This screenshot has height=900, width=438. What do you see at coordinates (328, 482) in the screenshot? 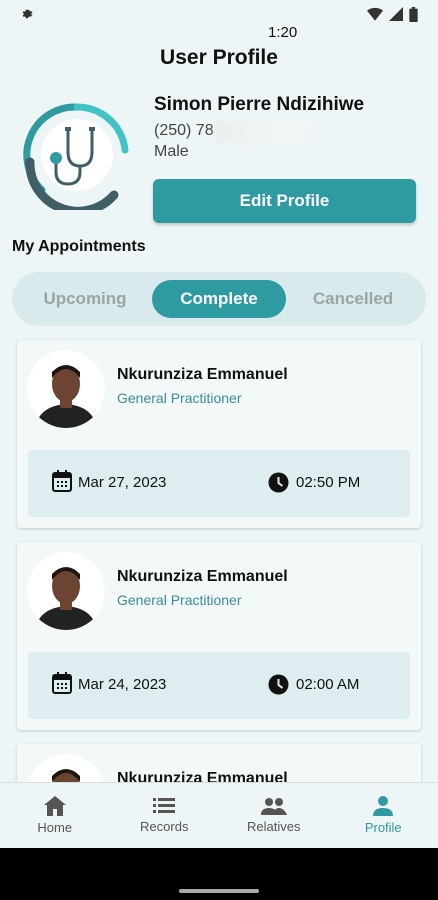
I see `appointment-time: 02:50 PM` at bounding box center [328, 482].